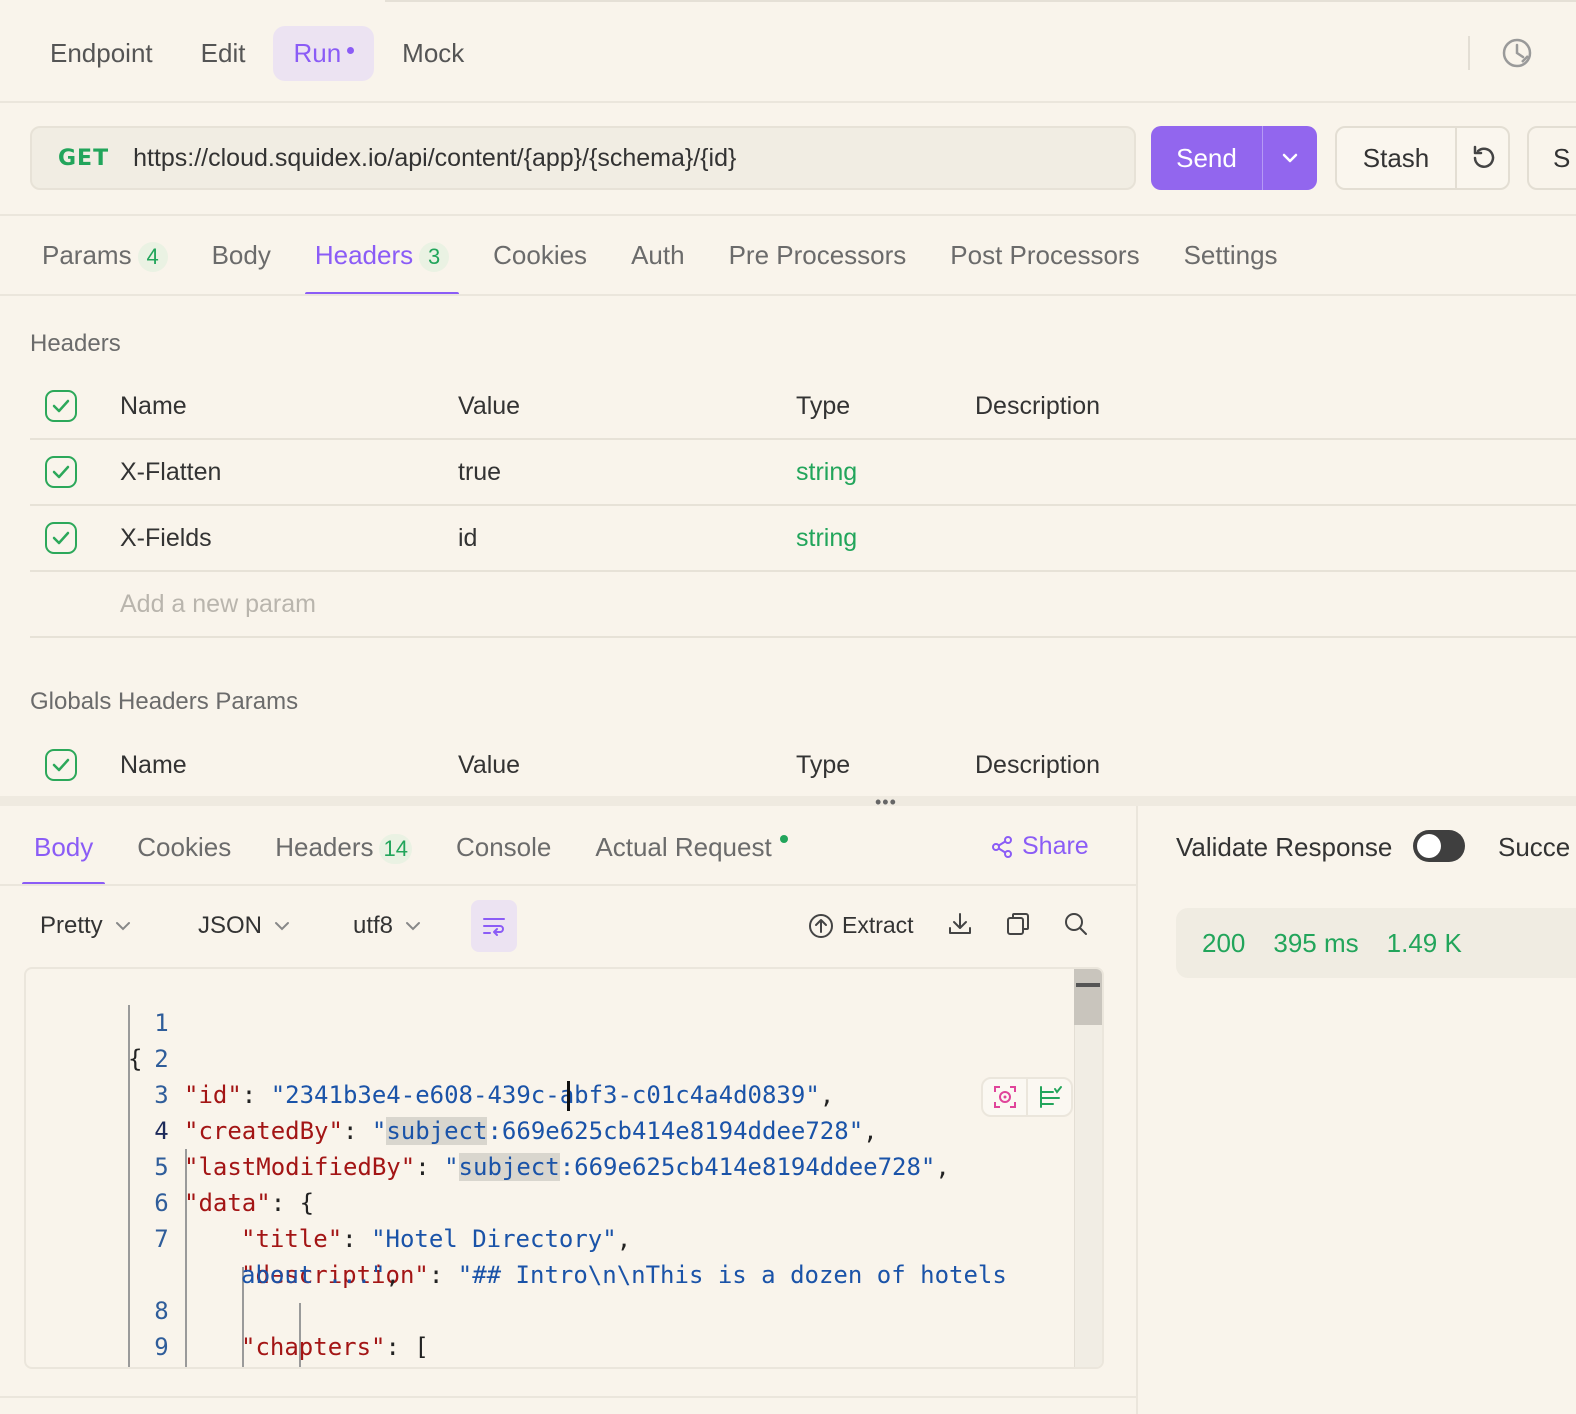 The height and width of the screenshot is (1414, 1576). What do you see at coordinates (161, 1095) in the screenshot?
I see `line-number: 3` at bounding box center [161, 1095].